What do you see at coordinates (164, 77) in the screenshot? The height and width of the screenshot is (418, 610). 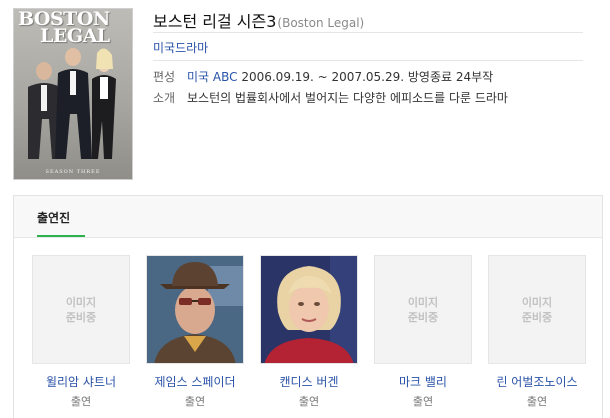 I see `broadcast-label: 편성` at bounding box center [164, 77].